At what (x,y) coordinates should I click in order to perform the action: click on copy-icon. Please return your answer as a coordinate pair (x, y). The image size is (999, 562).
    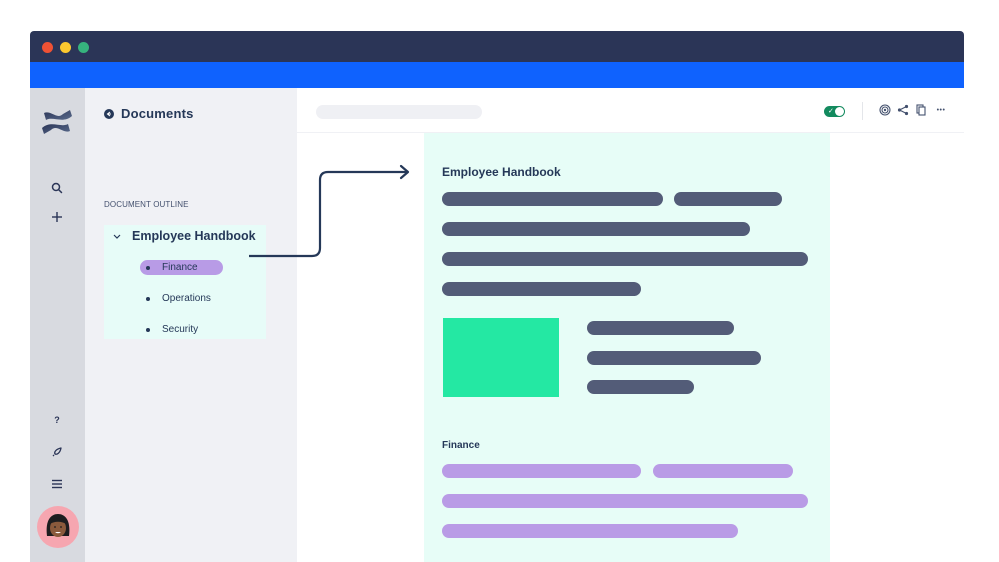
    Looking at the image, I should click on (921, 110).